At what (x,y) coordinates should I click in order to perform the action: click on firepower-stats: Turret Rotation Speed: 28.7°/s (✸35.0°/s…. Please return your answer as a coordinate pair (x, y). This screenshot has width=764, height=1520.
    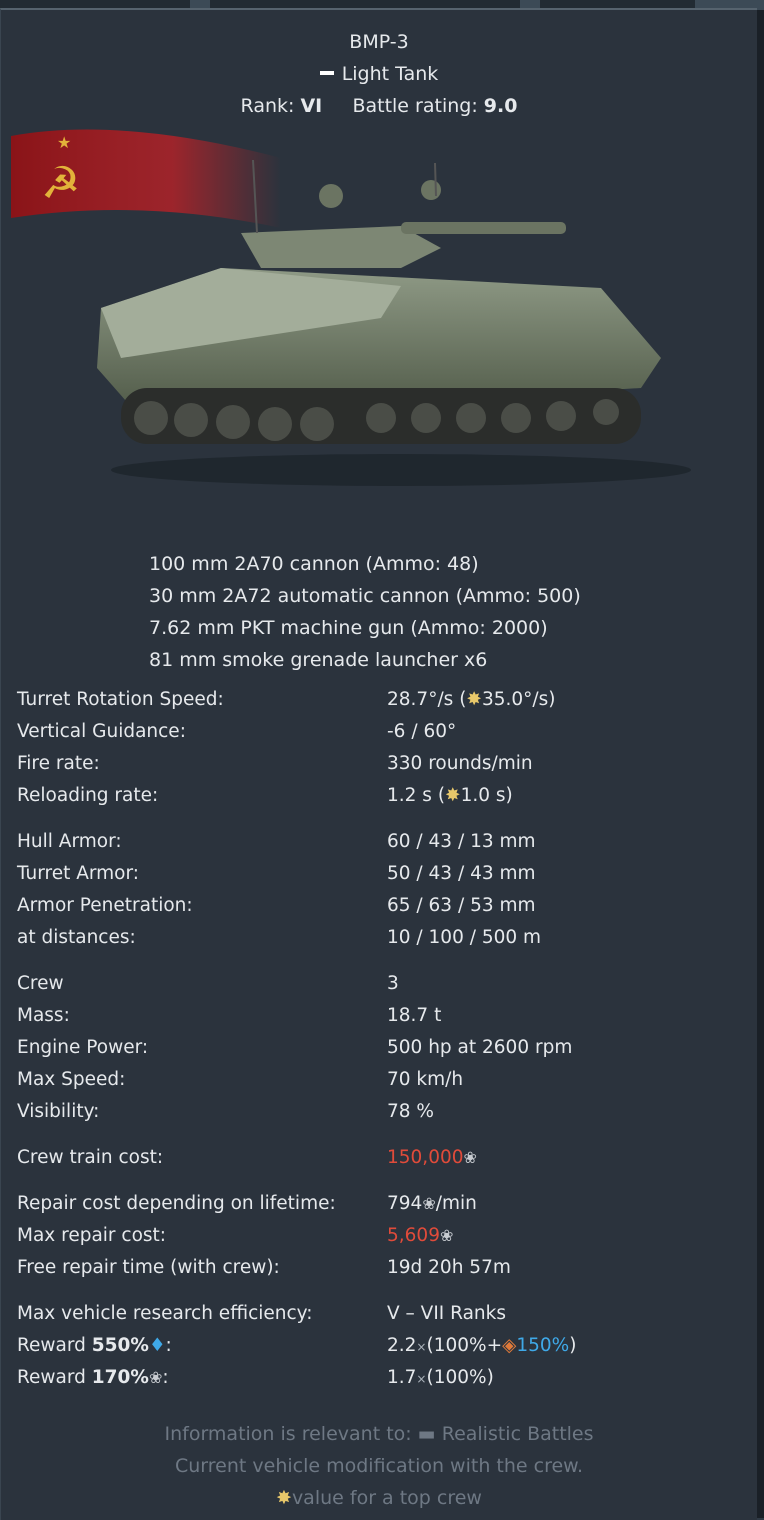
    Looking at the image, I should click on (382, 748).